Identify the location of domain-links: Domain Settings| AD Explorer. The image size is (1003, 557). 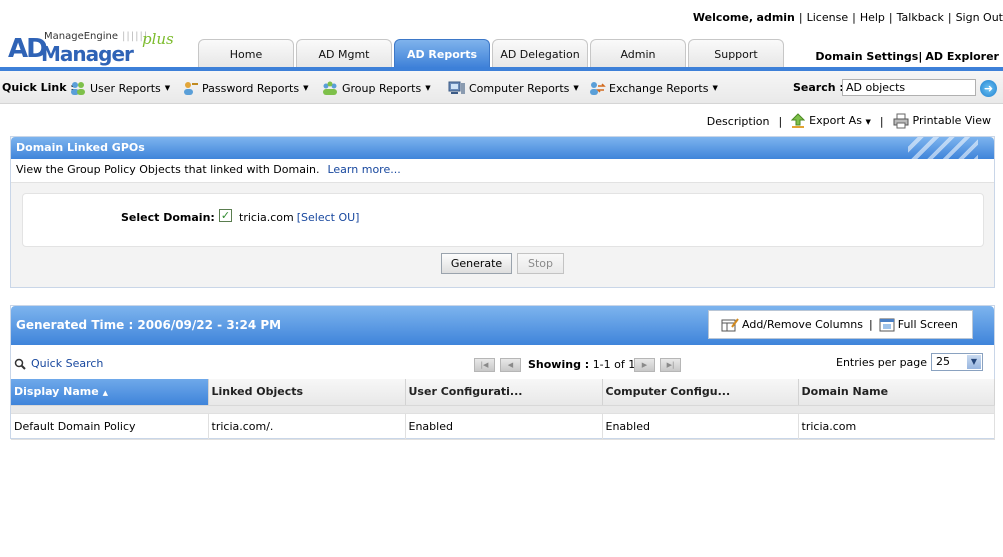
(907, 56).